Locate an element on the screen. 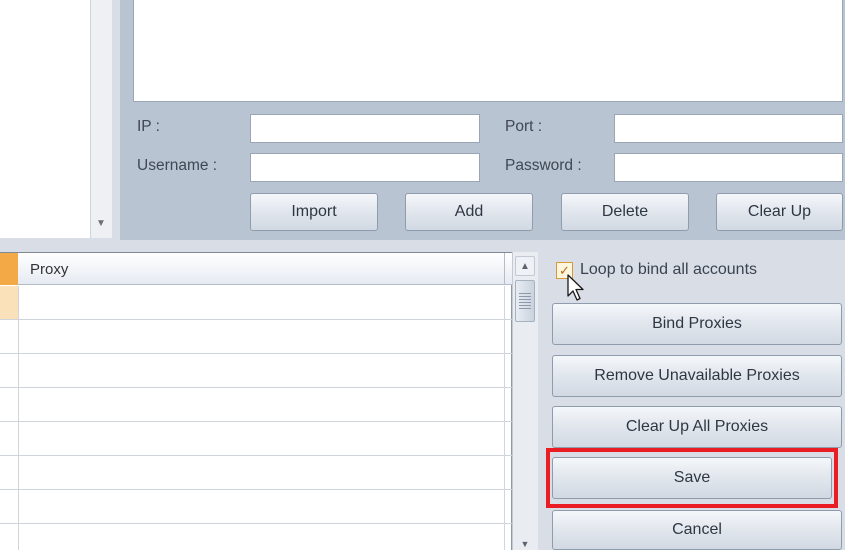  save-highlight-box is located at coordinates (692, 478).